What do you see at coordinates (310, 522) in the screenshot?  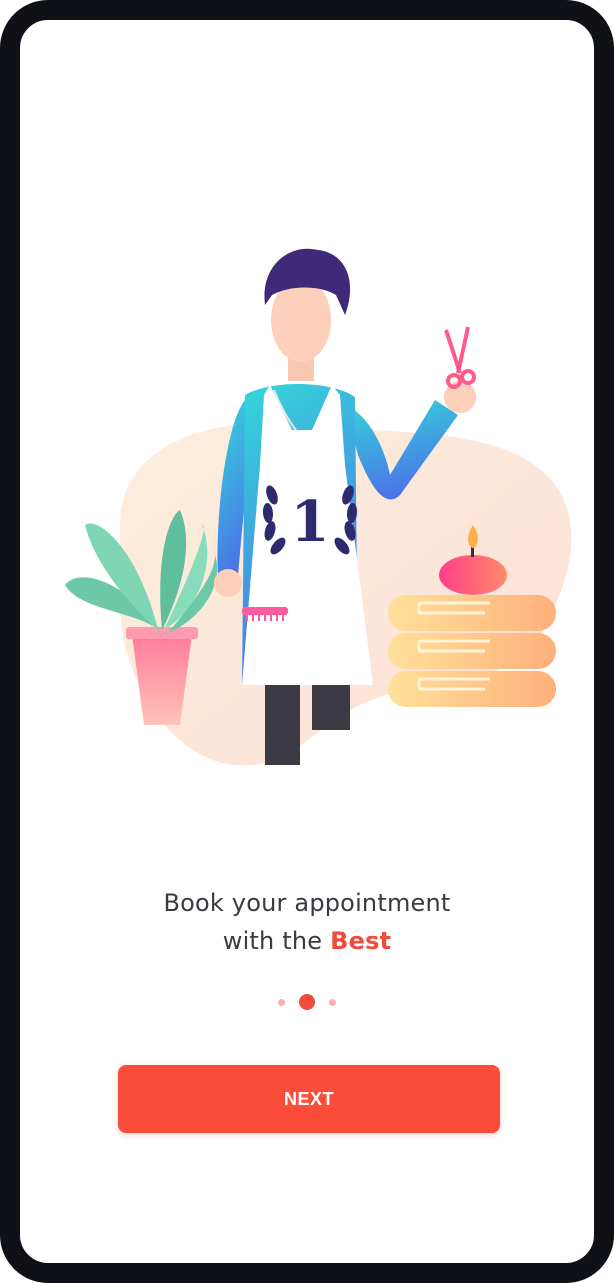 I see `badge-number: 1` at bounding box center [310, 522].